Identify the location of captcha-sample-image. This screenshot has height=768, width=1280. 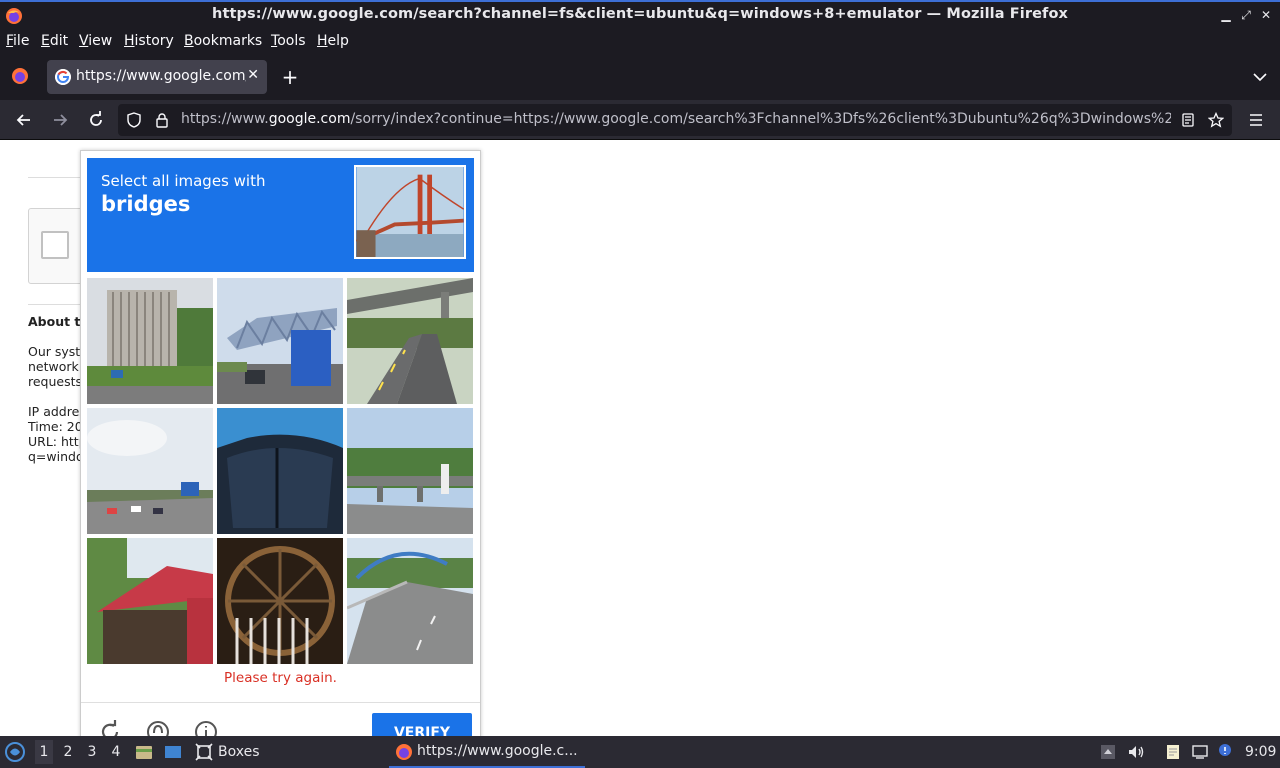
(410, 212).